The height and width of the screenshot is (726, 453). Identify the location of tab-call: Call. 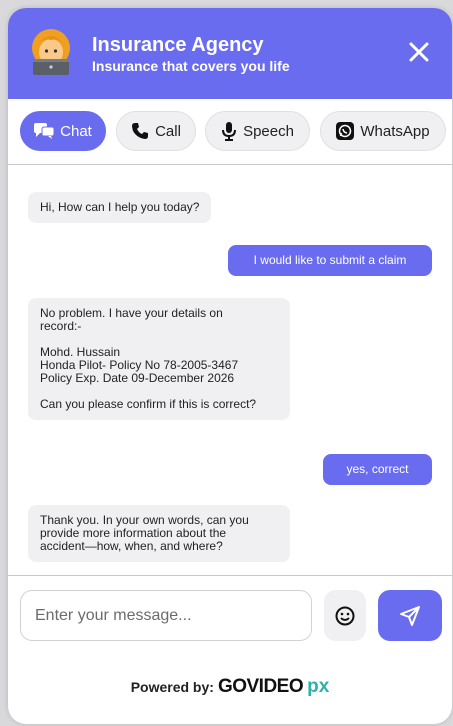
(156, 131).